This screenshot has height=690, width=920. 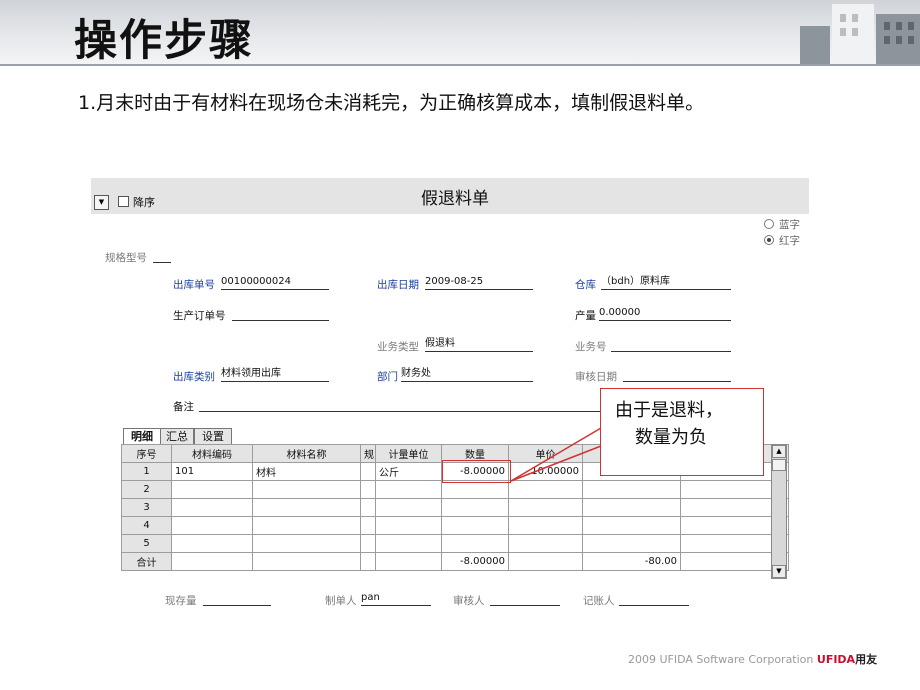 What do you see at coordinates (545, 471) in the screenshot?
I see `unit-price-cell: 10.00000` at bounding box center [545, 471].